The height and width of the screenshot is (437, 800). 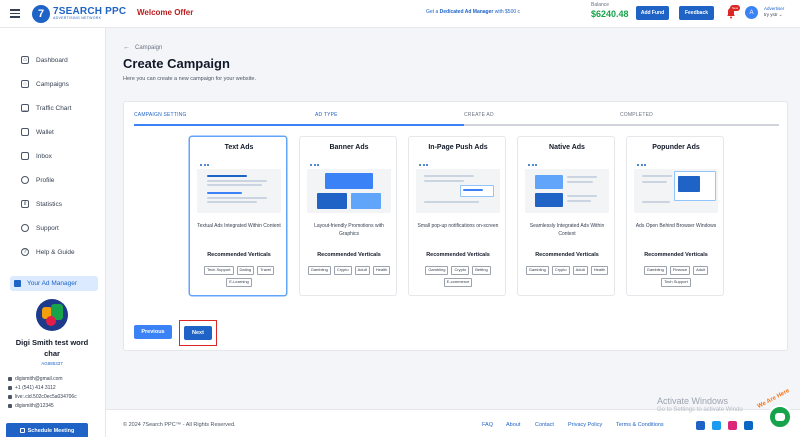 What do you see at coordinates (716, 425) in the screenshot?
I see `twitter-icon` at bounding box center [716, 425].